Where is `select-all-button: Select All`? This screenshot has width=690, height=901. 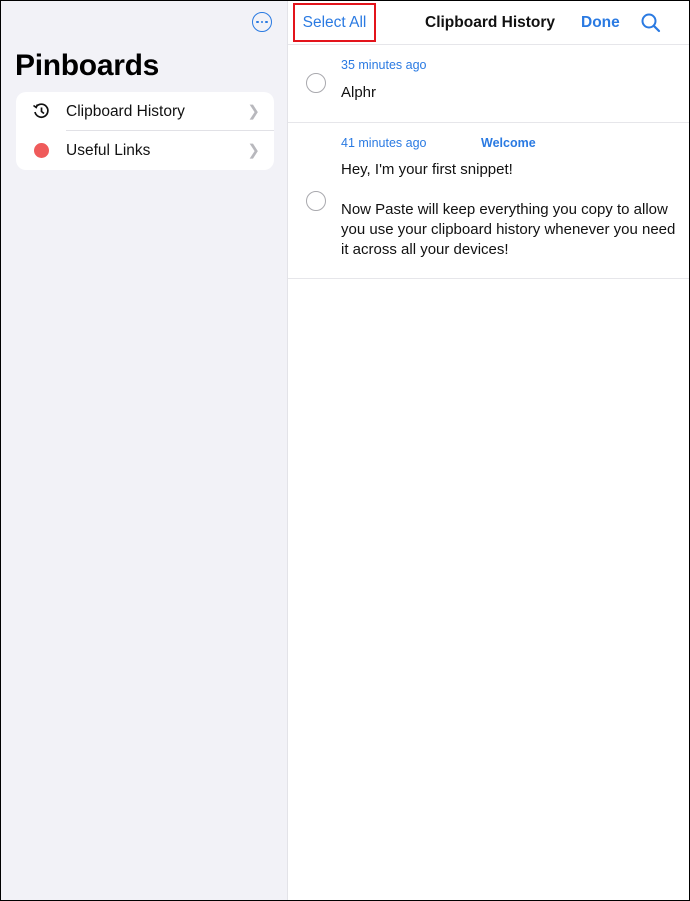 select-all-button: Select All is located at coordinates (334, 22).